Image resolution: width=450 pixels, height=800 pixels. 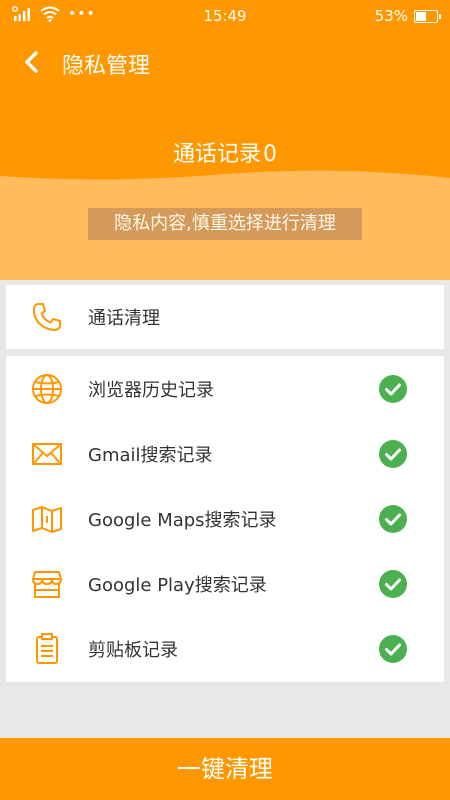 I want to click on battery-percent: 53%, so click(x=391, y=16).